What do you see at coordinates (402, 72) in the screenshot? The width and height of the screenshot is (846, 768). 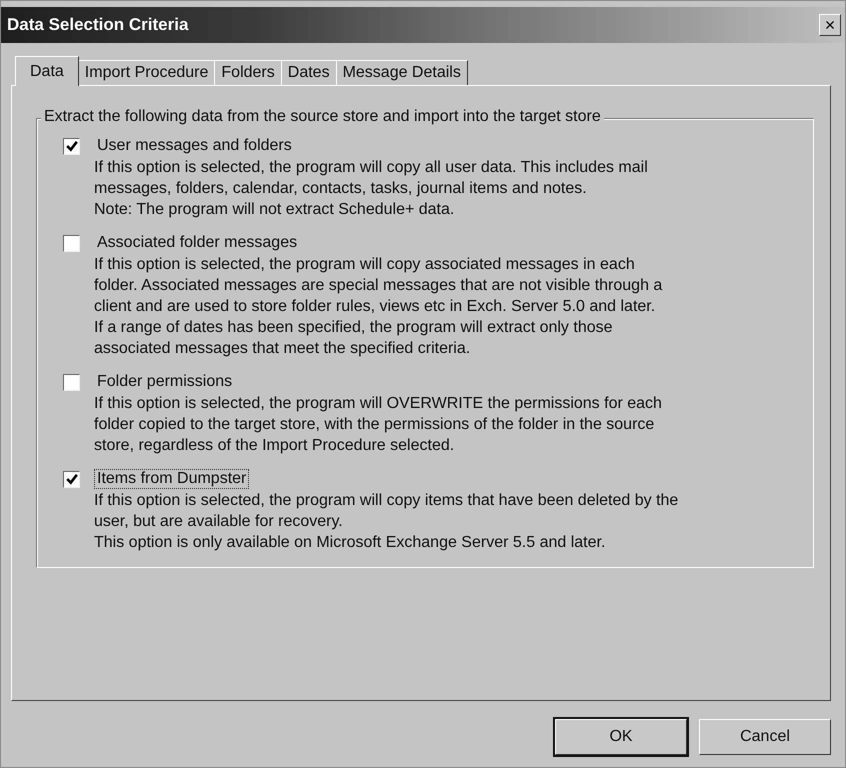 I see `tab: Message Details` at bounding box center [402, 72].